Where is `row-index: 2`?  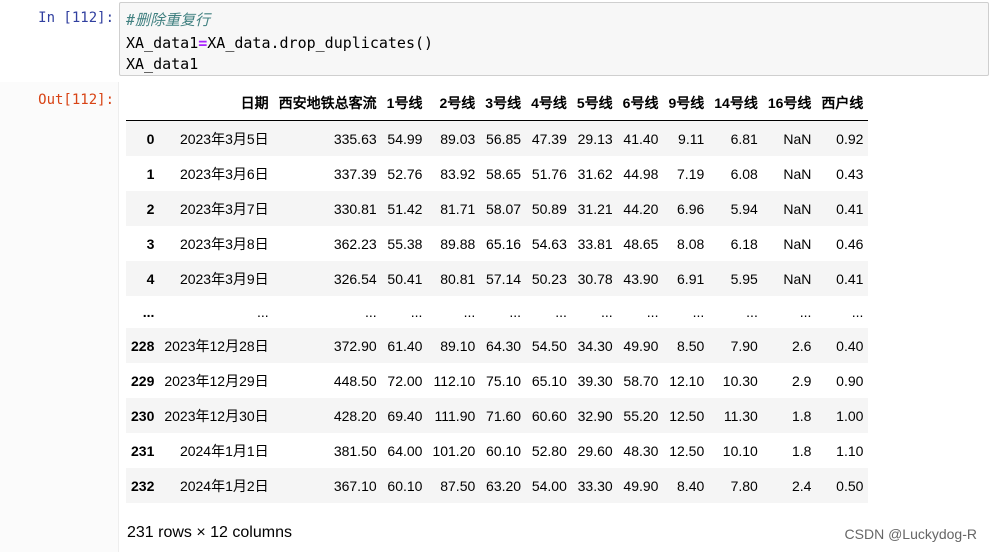 row-index: 2 is located at coordinates (150, 208).